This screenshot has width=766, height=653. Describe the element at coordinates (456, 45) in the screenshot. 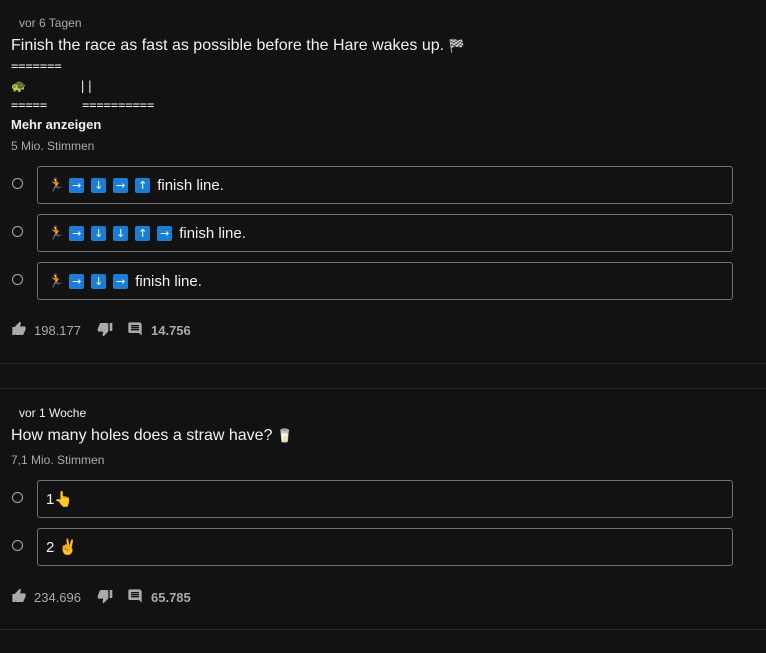

I see `checkered-flag-icon: 🏁` at that location.